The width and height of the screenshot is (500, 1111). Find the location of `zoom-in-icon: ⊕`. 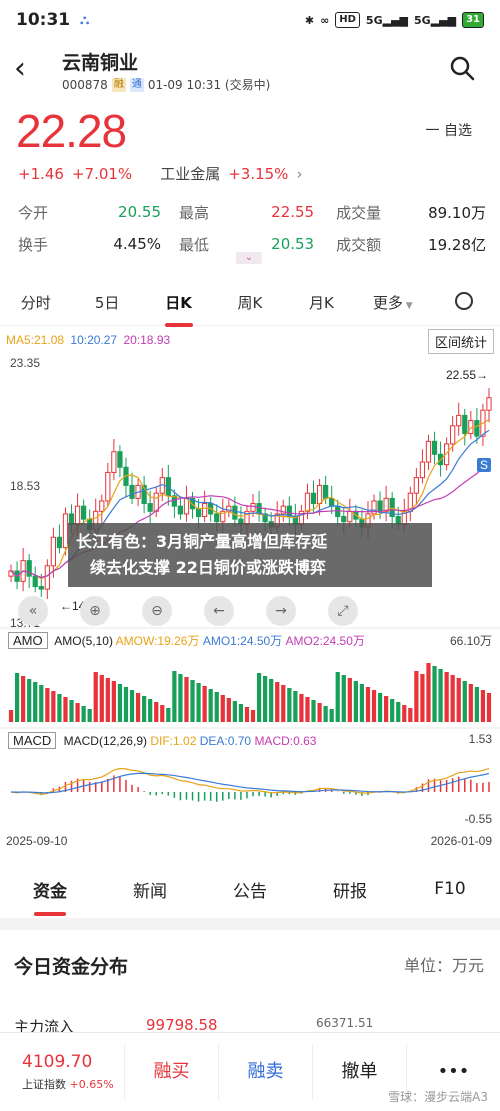

zoom-in-icon: ⊕ is located at coordinates (95, 611).